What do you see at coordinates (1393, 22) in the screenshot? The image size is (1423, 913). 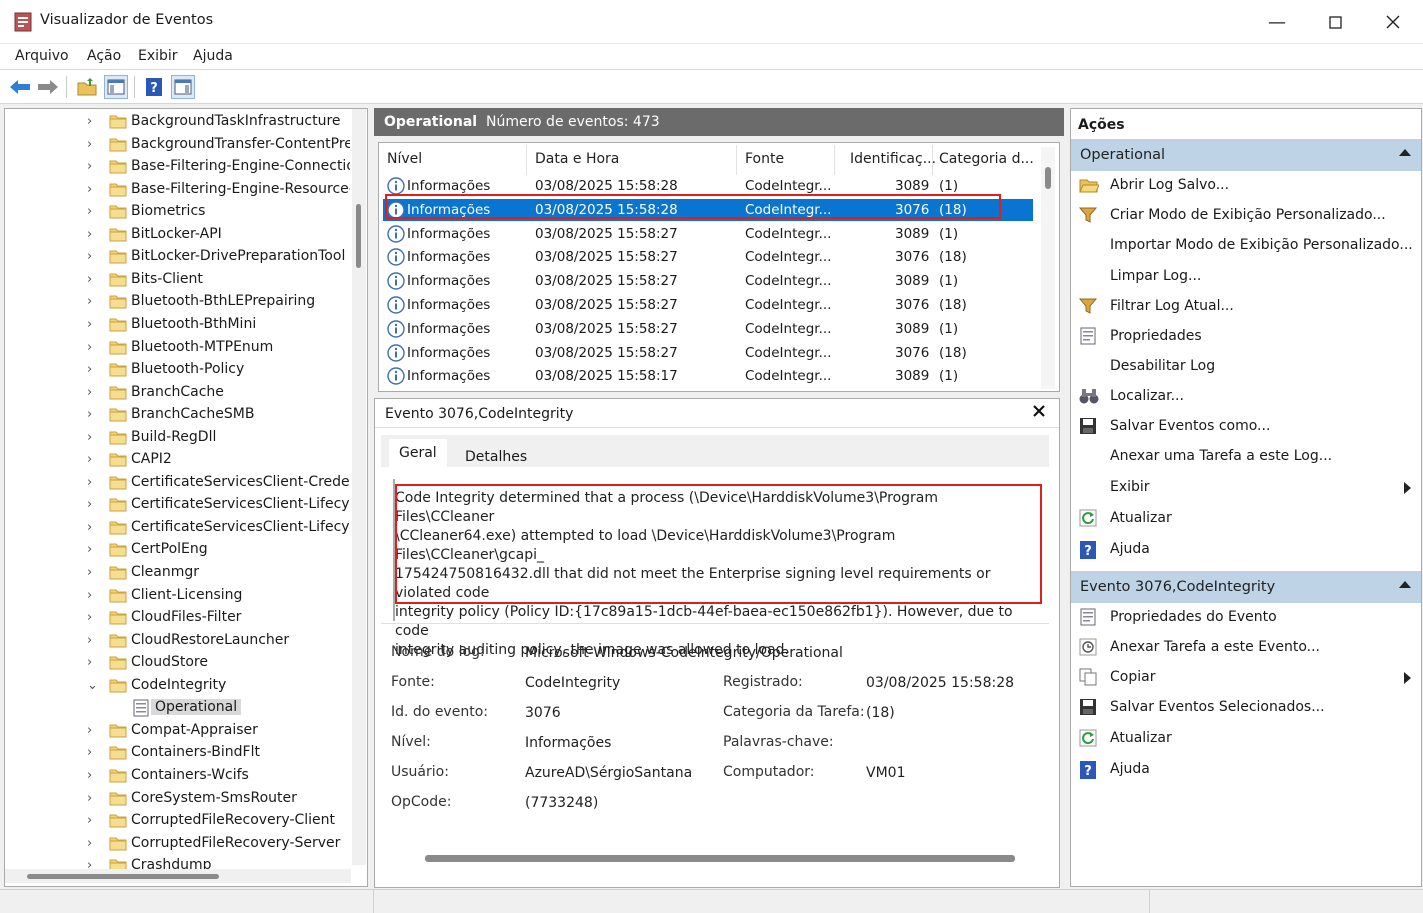 I see `close-button` at bounding box center [1393, 22].